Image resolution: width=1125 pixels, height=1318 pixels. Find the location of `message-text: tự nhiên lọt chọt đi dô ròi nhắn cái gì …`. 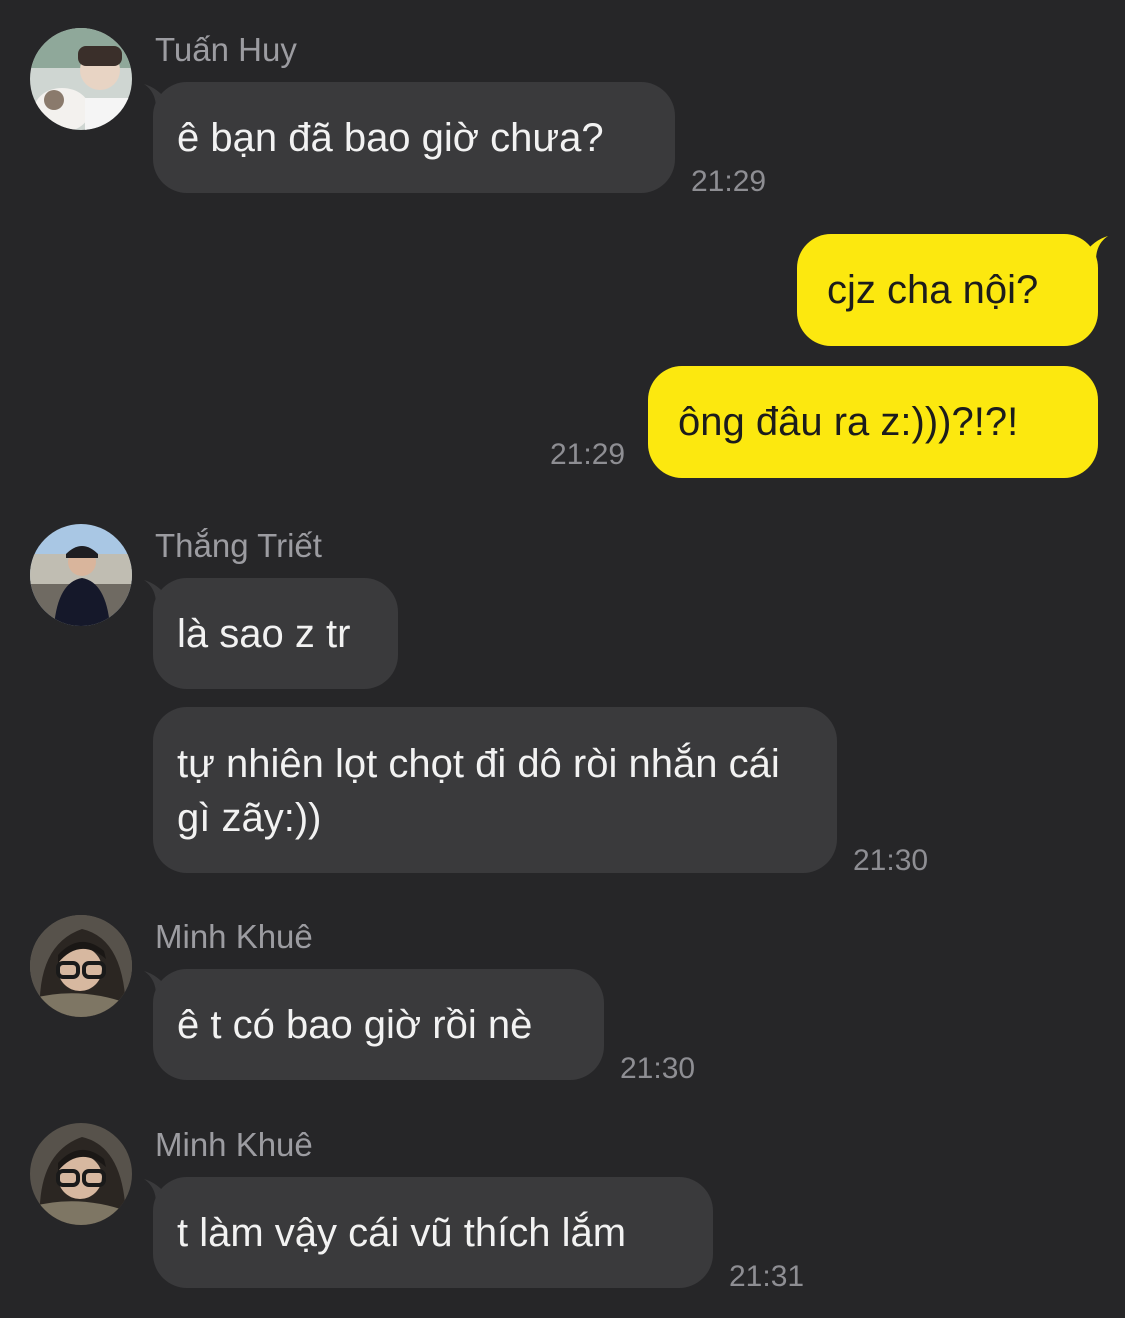

message-text: tự nhiên lọt chọt đi dô ròi nhắn cái gì … is located at coordinates (478, 791).